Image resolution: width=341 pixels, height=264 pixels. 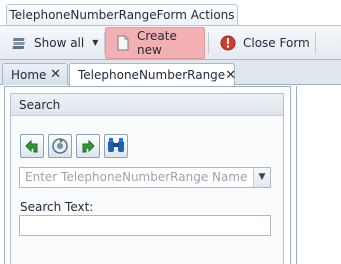 I want to click on content-area, so click(x=318, y=175).